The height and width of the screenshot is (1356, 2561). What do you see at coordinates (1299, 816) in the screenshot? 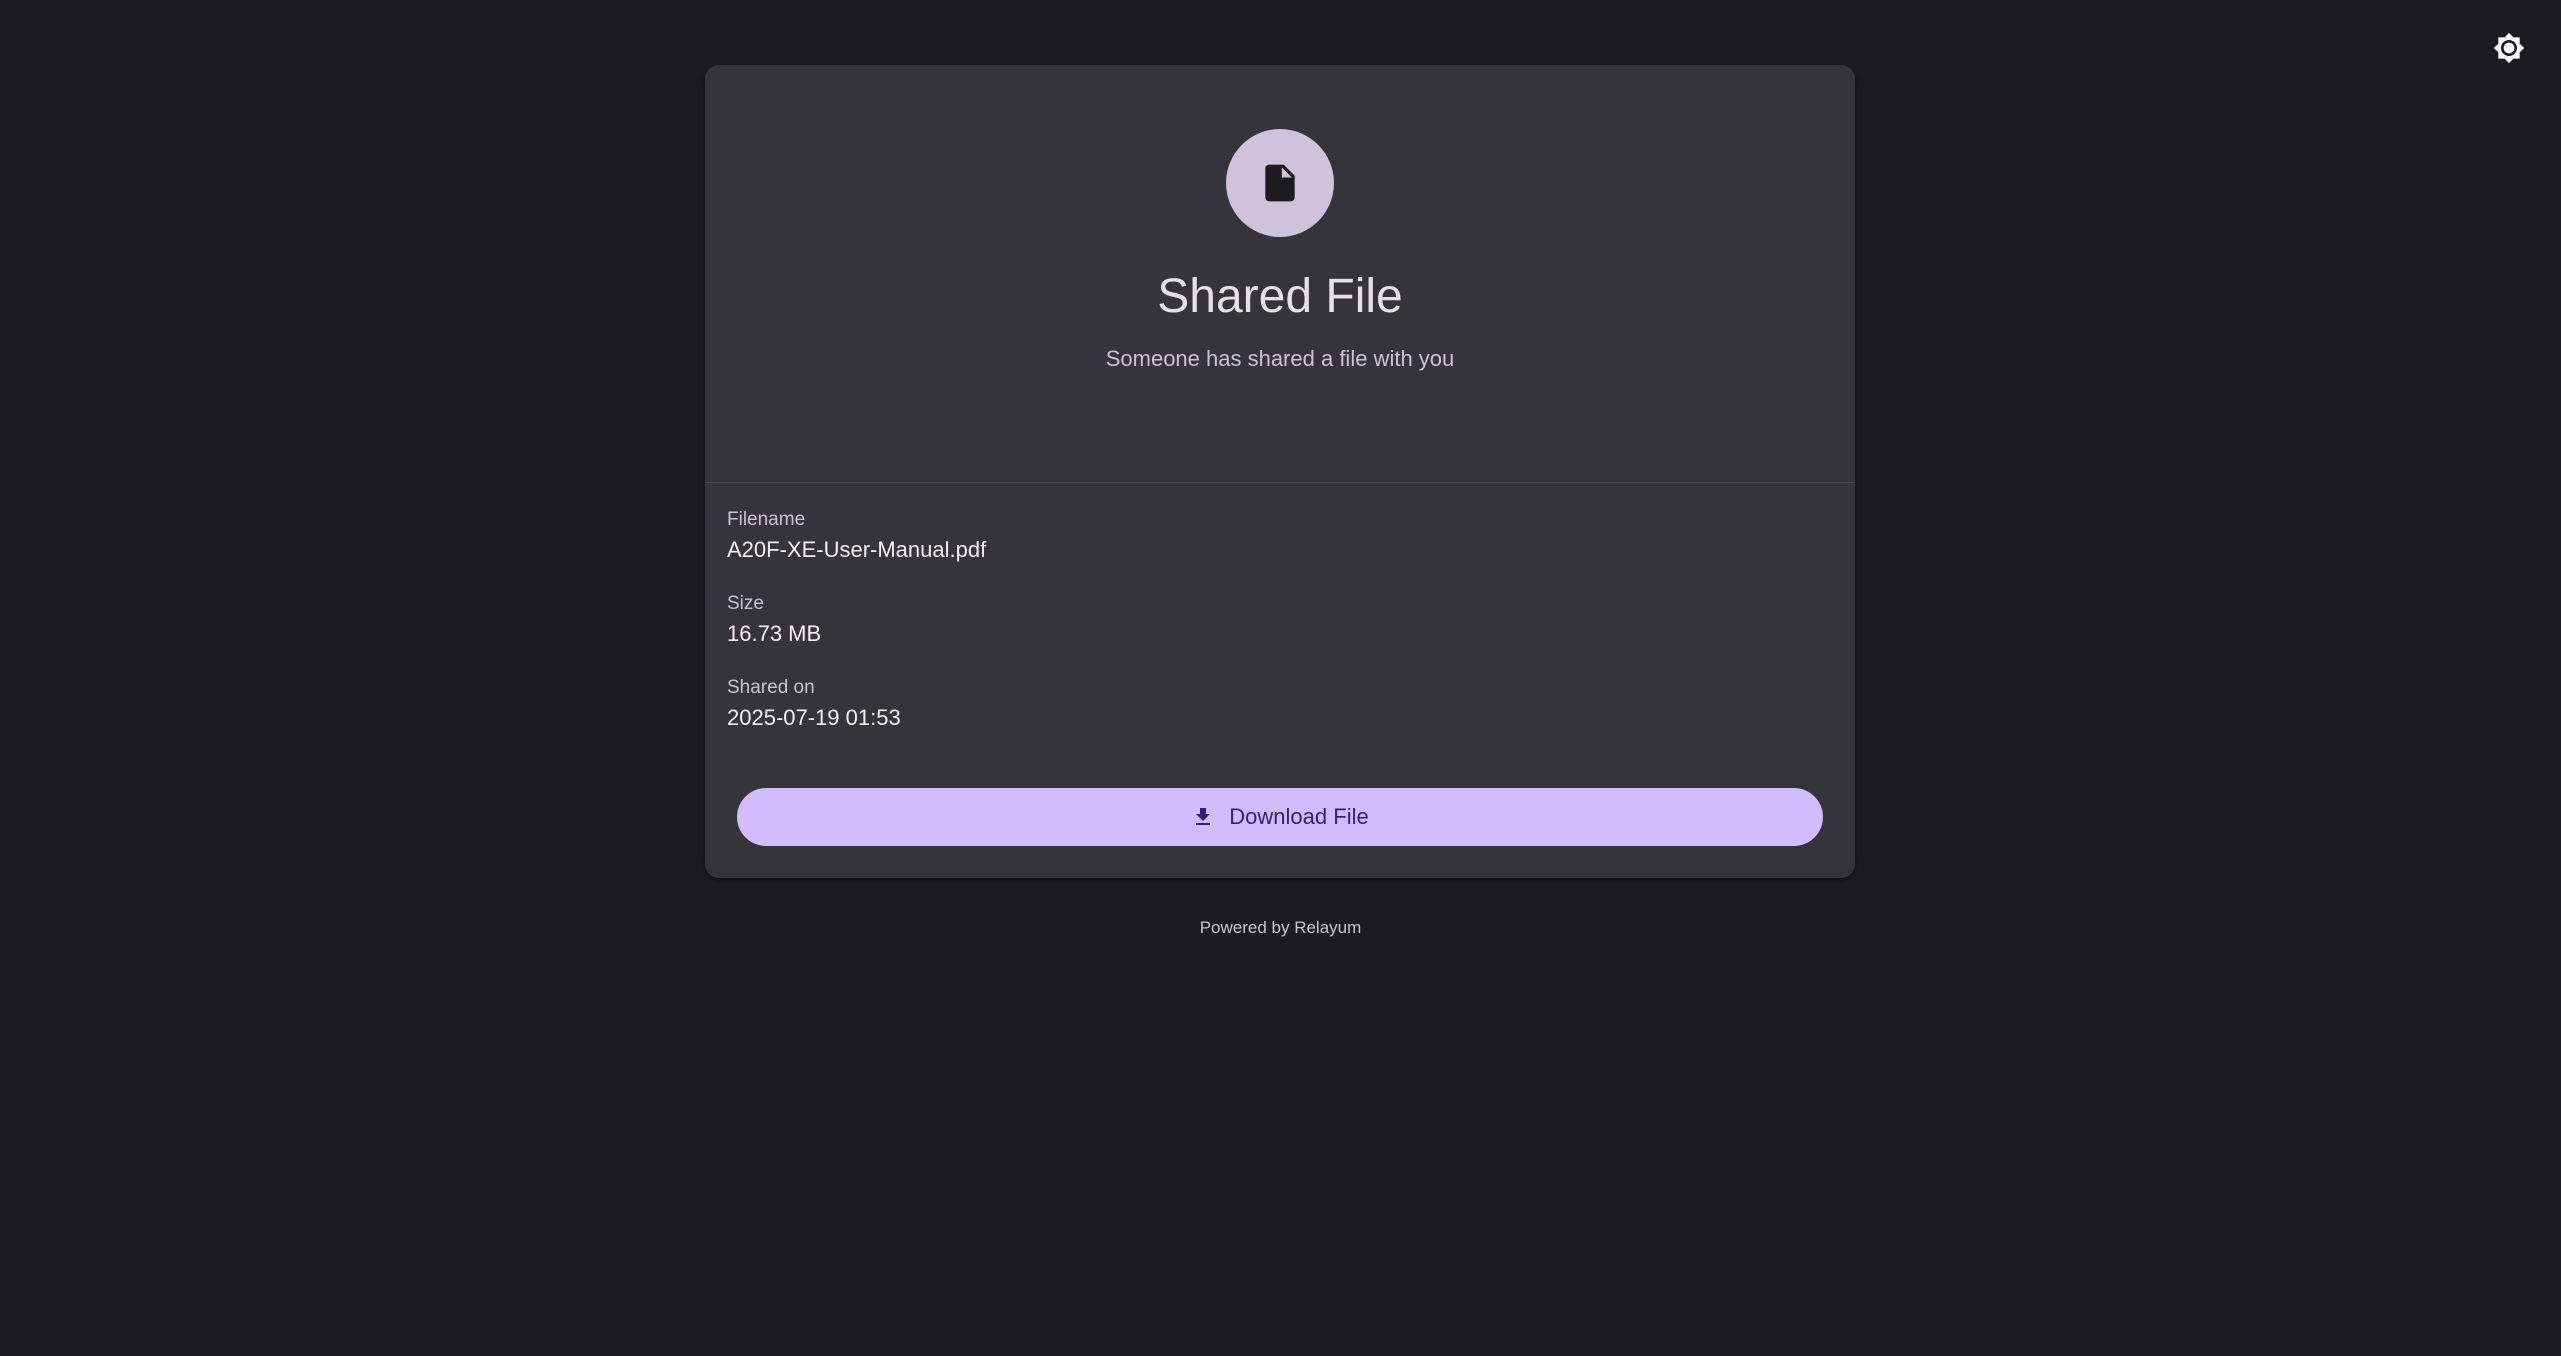
I see `download-button-label: Download File` at bounding box center [1299, 816].